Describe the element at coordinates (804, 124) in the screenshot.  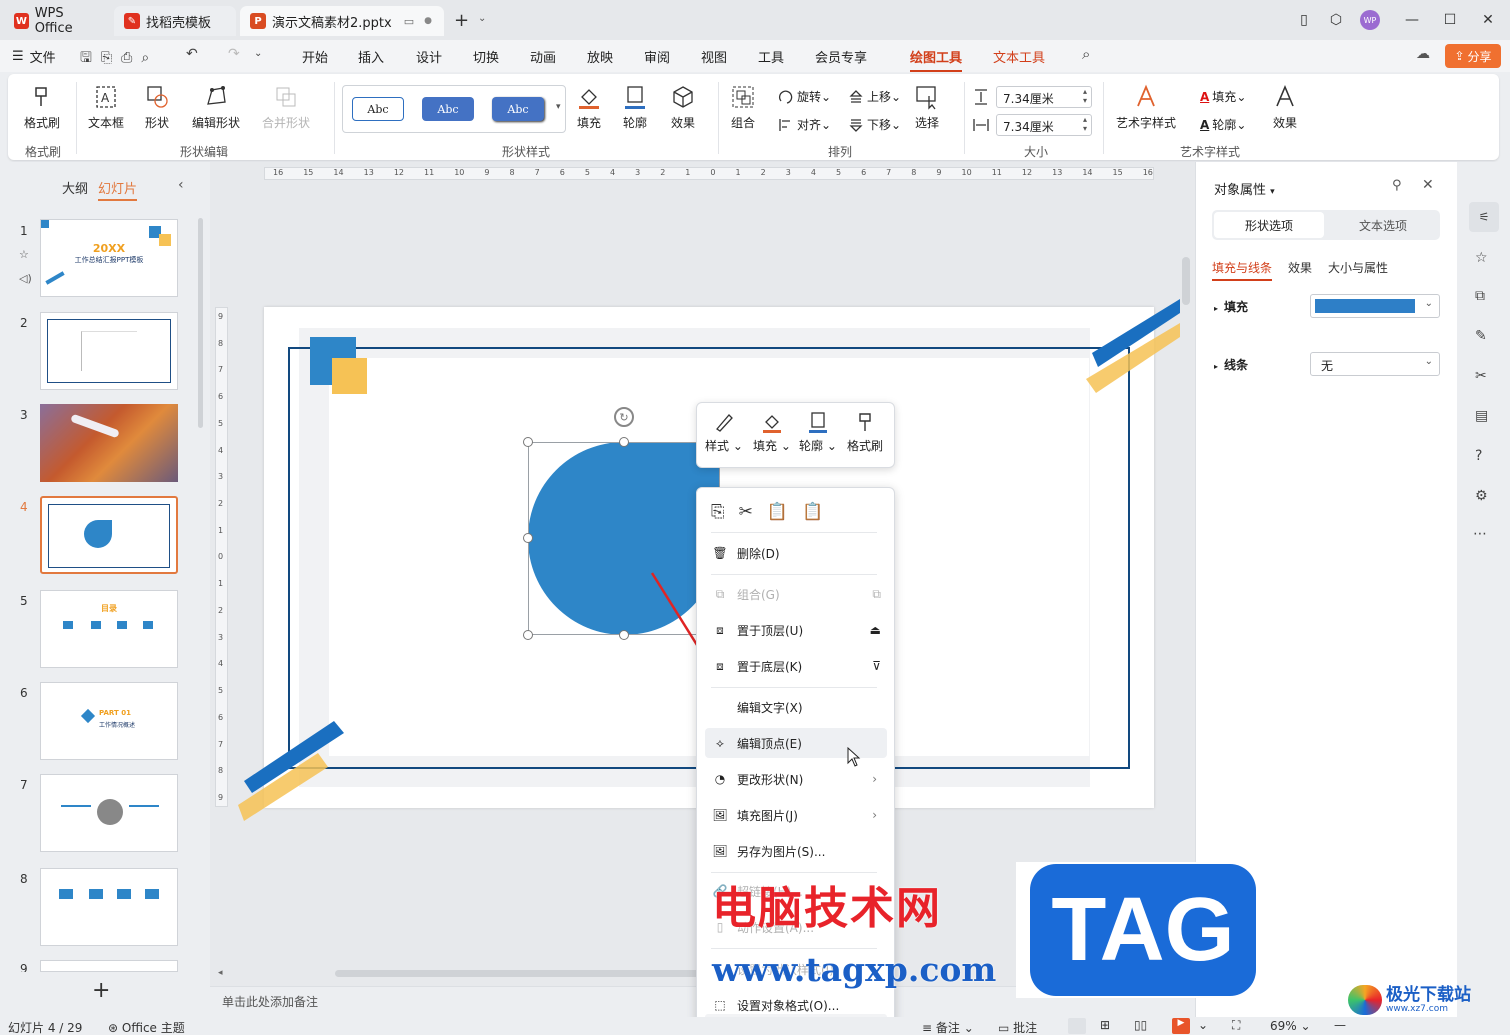
I see `align-button: 对齐 ⌄` at that location.